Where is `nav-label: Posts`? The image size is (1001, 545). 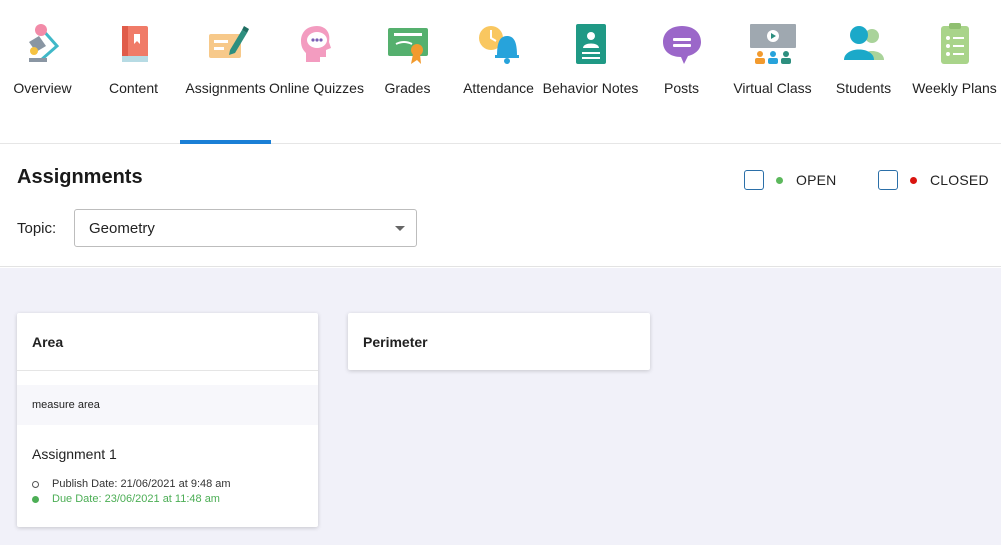 nav-label: Posts is located at coordinates (681, 88).